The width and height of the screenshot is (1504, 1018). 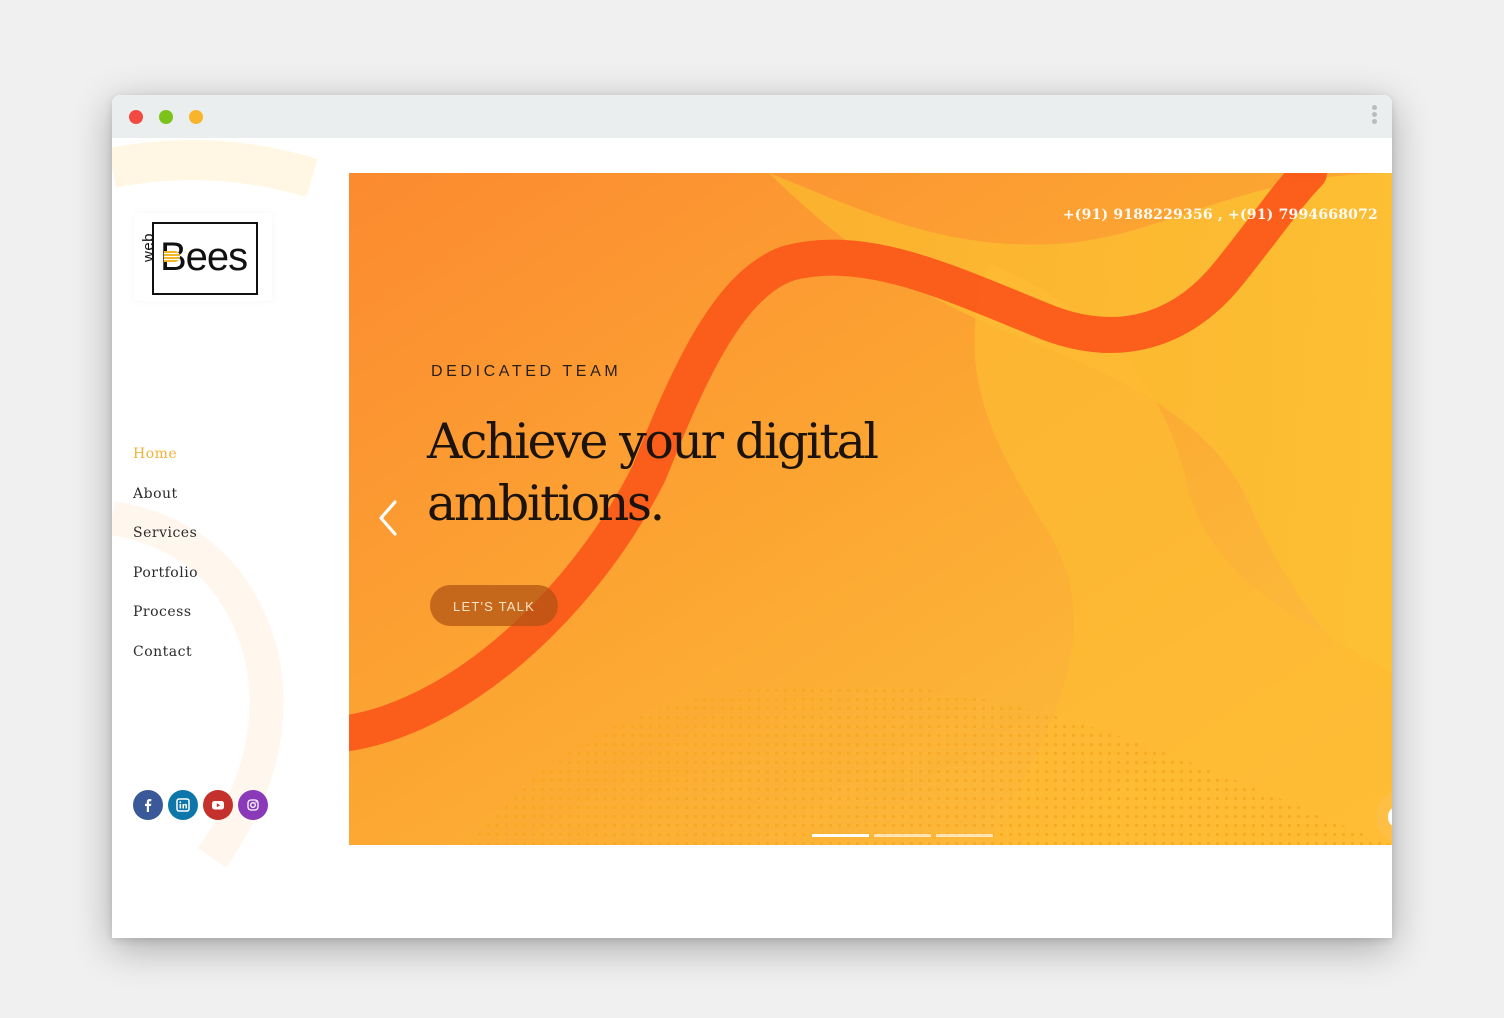 What do you see at coordinates (253, 805) in the screenshot?
I see `instagram-icon` at bounding box center [253, 805].